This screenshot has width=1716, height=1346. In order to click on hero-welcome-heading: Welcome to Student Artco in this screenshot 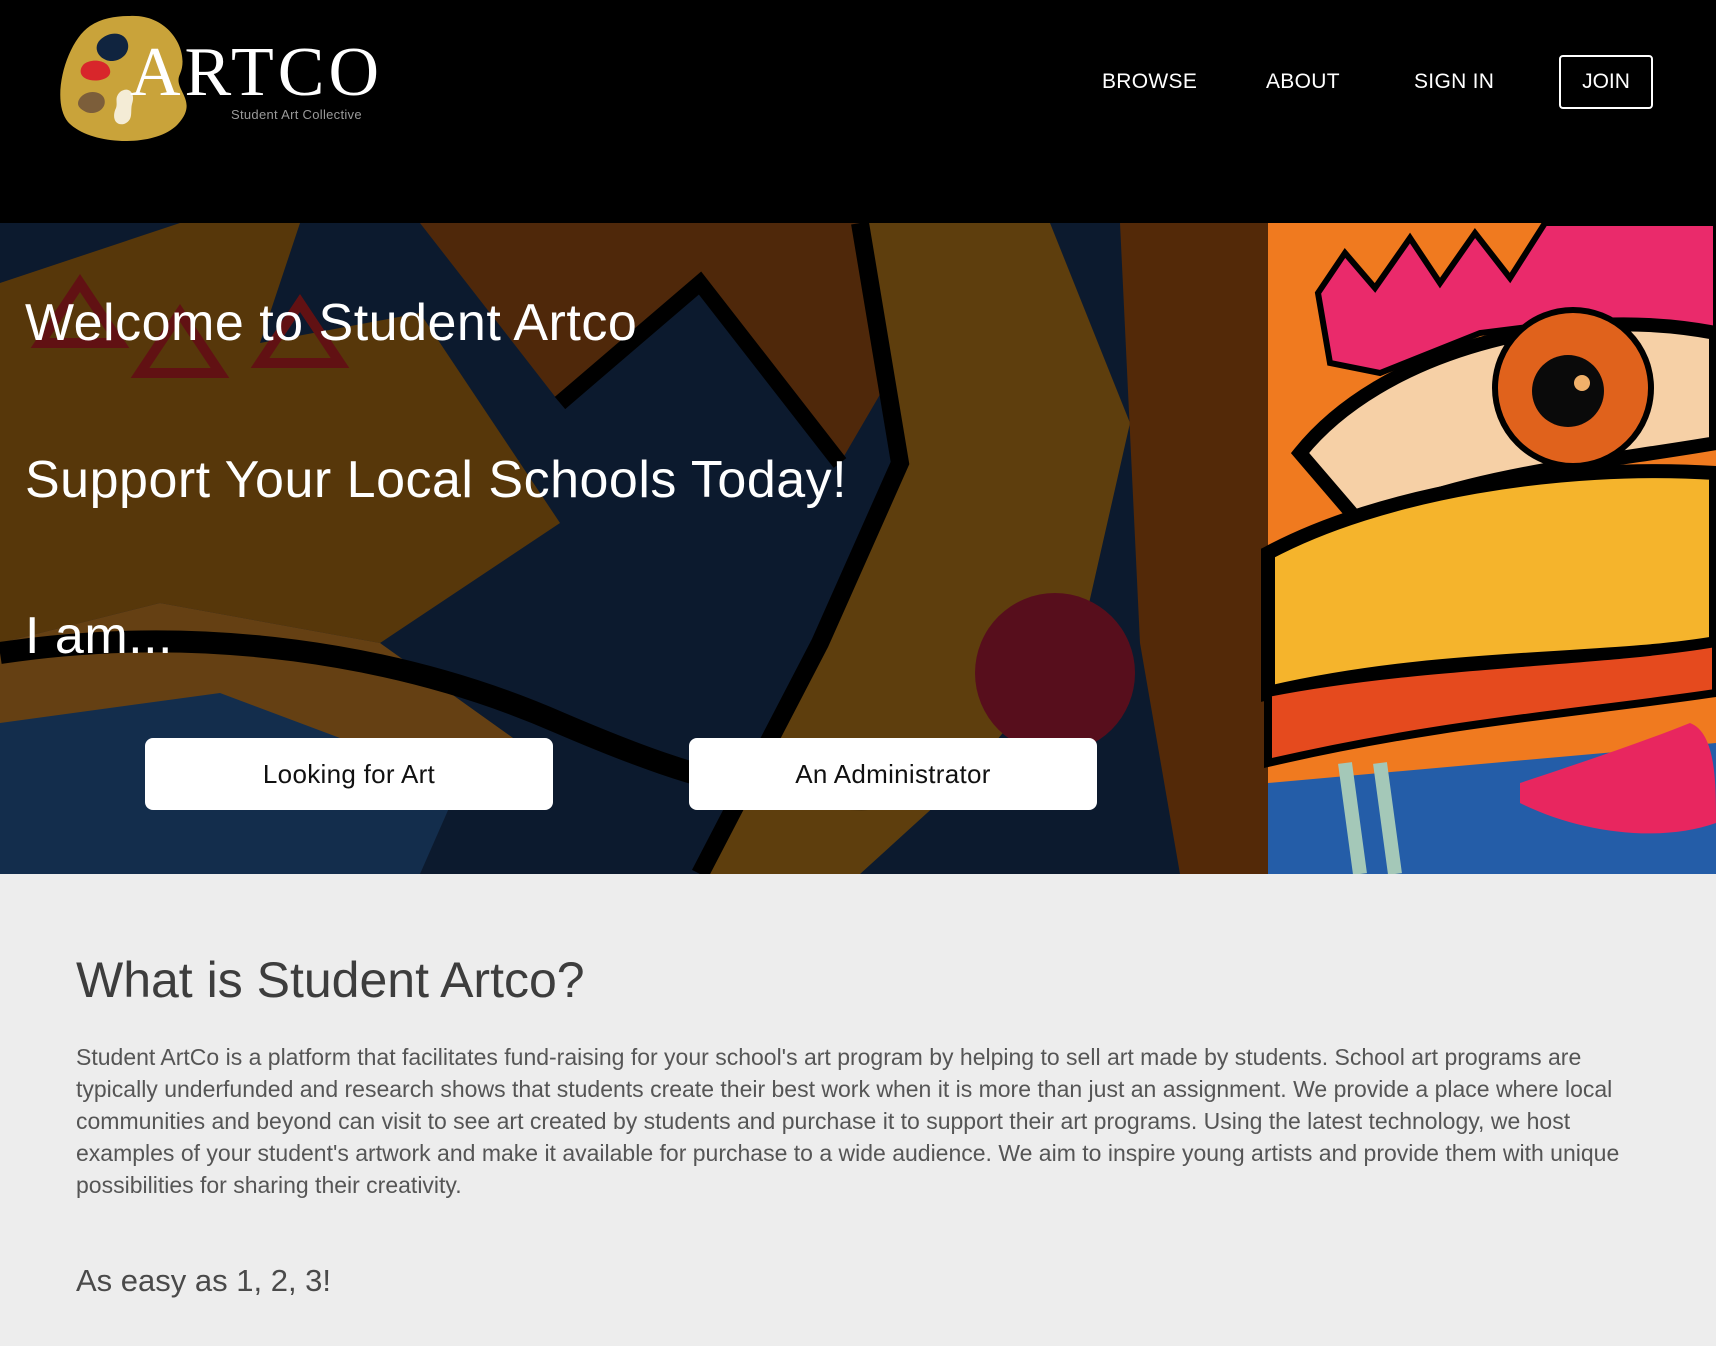, I will do `click(331, 323)`.